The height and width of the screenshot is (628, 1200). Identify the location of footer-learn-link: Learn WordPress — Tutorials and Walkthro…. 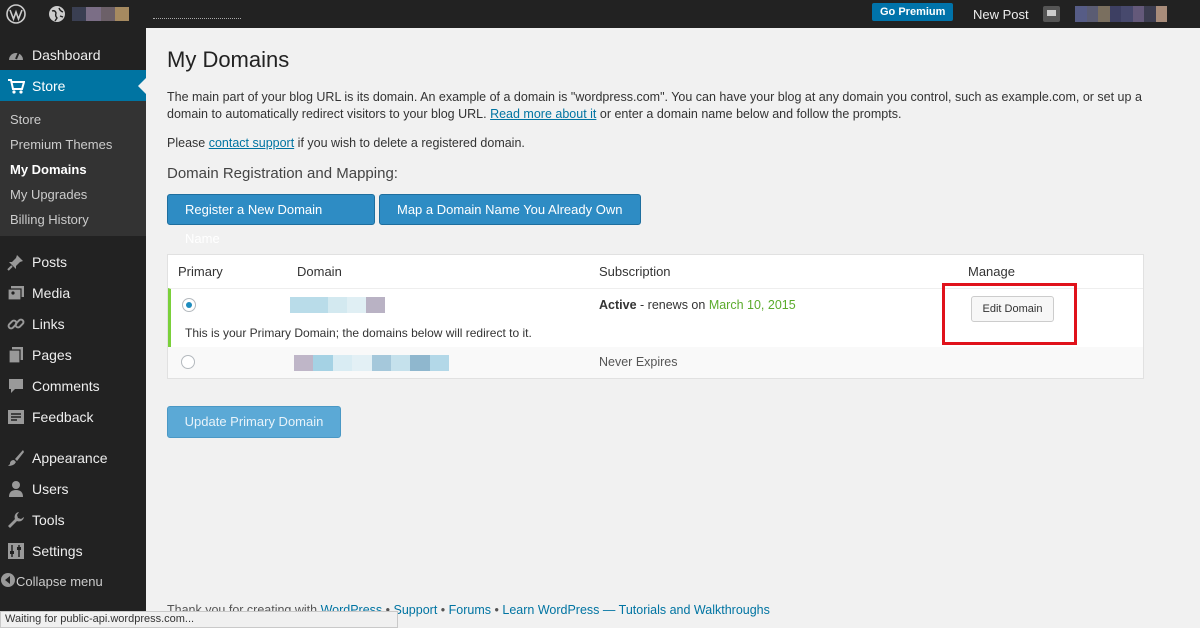
(635, 610).